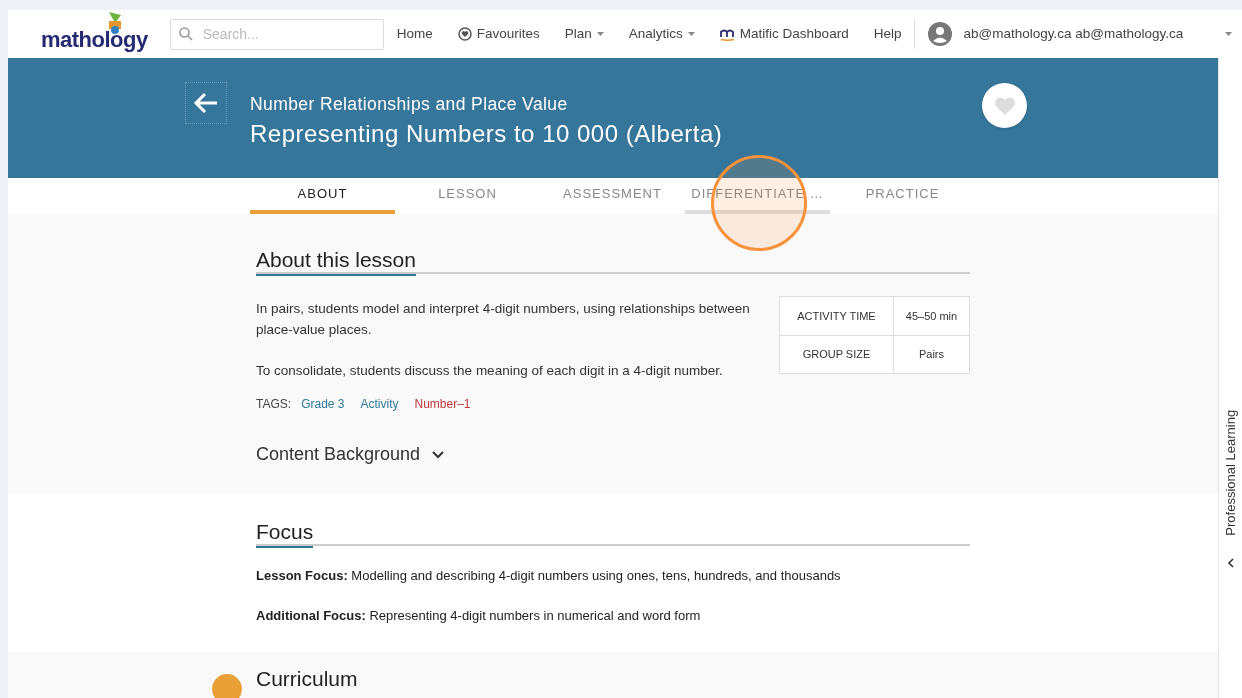 The image size is (1242, 698). I want to click on tag-link: Activity, so click(379, 404).